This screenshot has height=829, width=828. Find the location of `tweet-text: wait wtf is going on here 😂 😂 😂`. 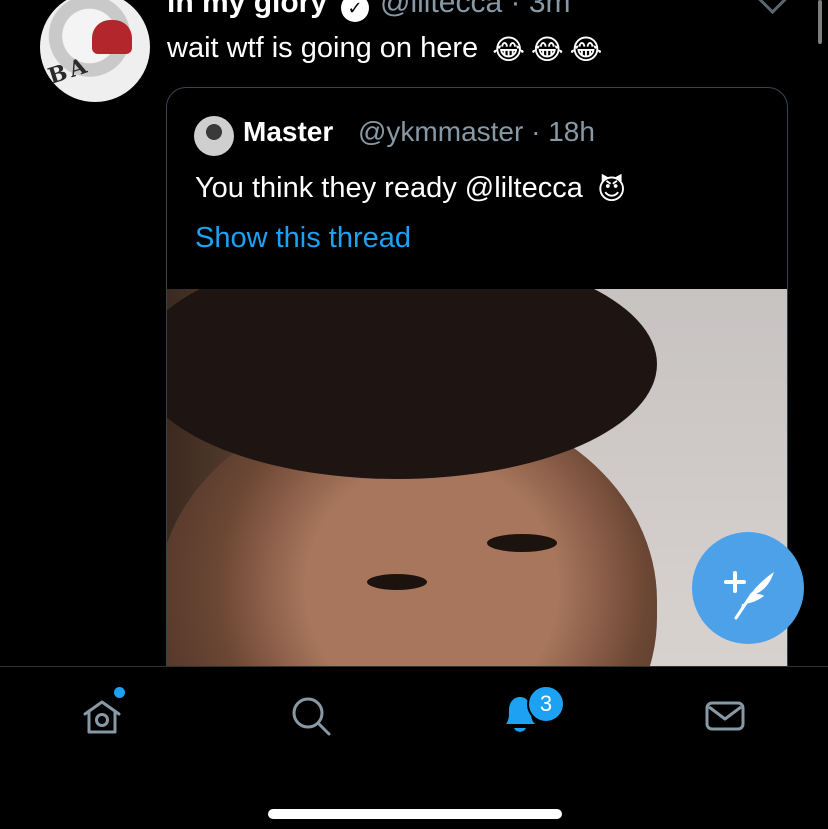

tweet-text: wait wtf is going on here 😂 😂 😂 is located at coordinates (384, 49).